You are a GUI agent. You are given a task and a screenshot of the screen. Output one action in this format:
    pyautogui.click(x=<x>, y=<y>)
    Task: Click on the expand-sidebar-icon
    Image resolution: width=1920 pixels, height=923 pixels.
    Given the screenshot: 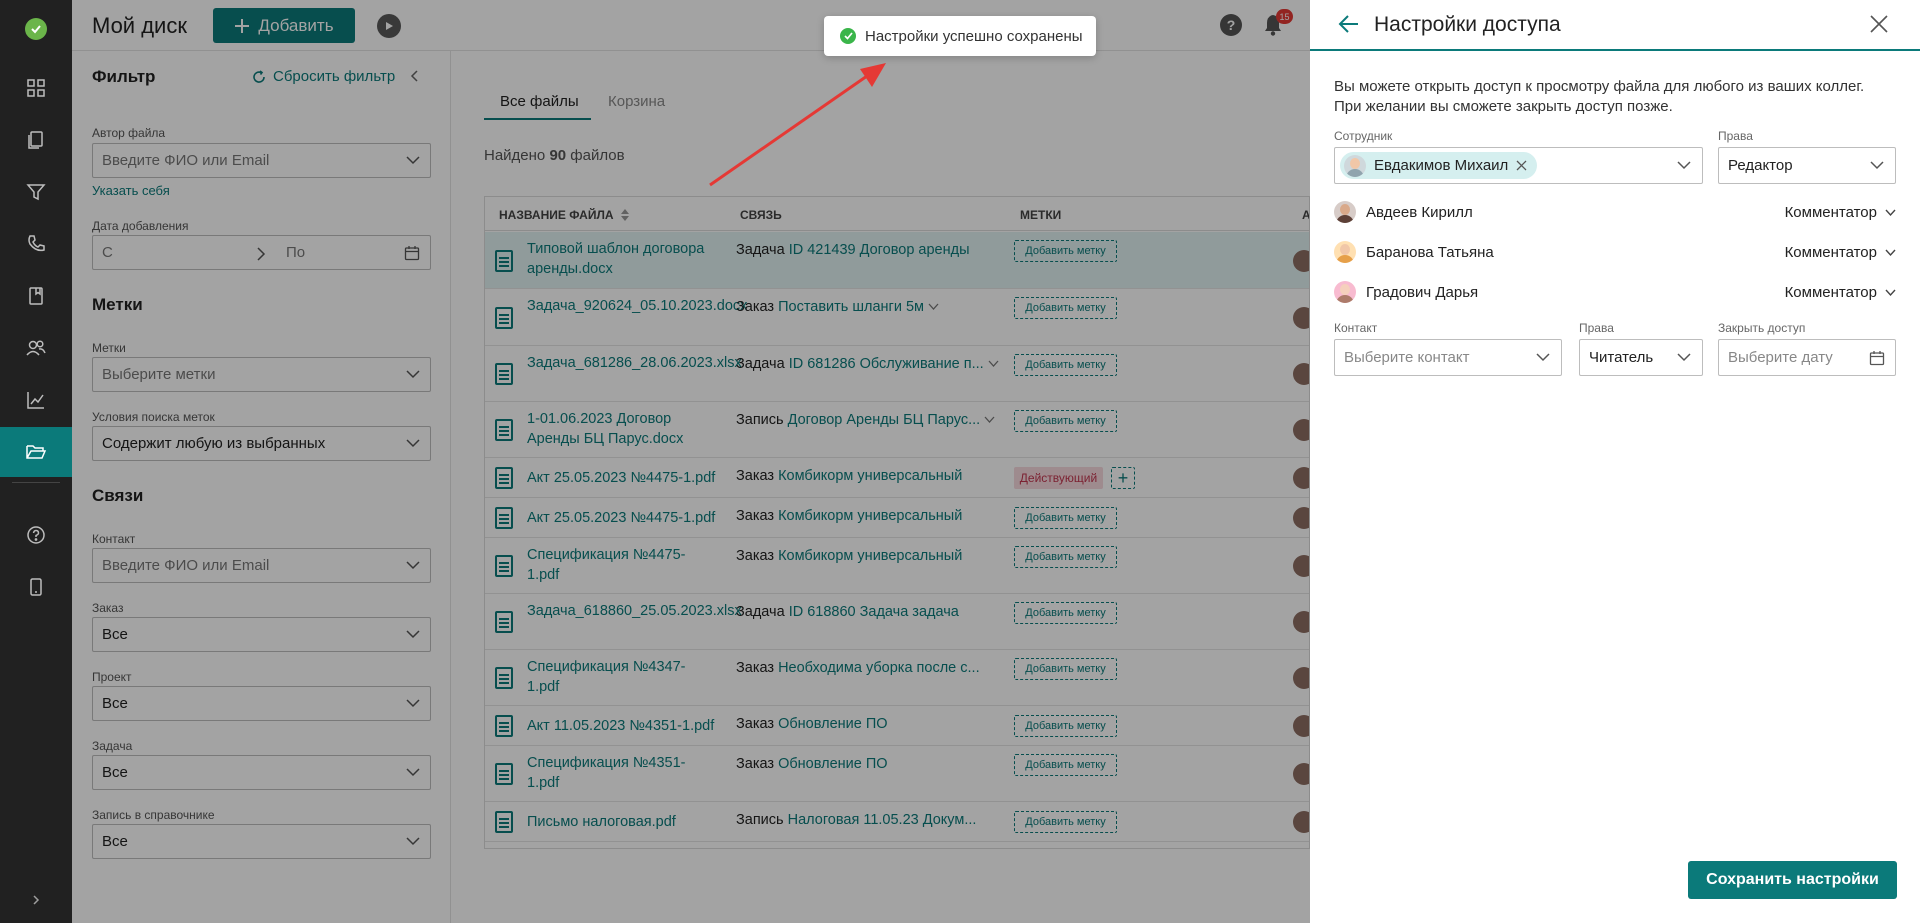 What is the action you would take?
    pyautogui.click(x=36, y=900)
    